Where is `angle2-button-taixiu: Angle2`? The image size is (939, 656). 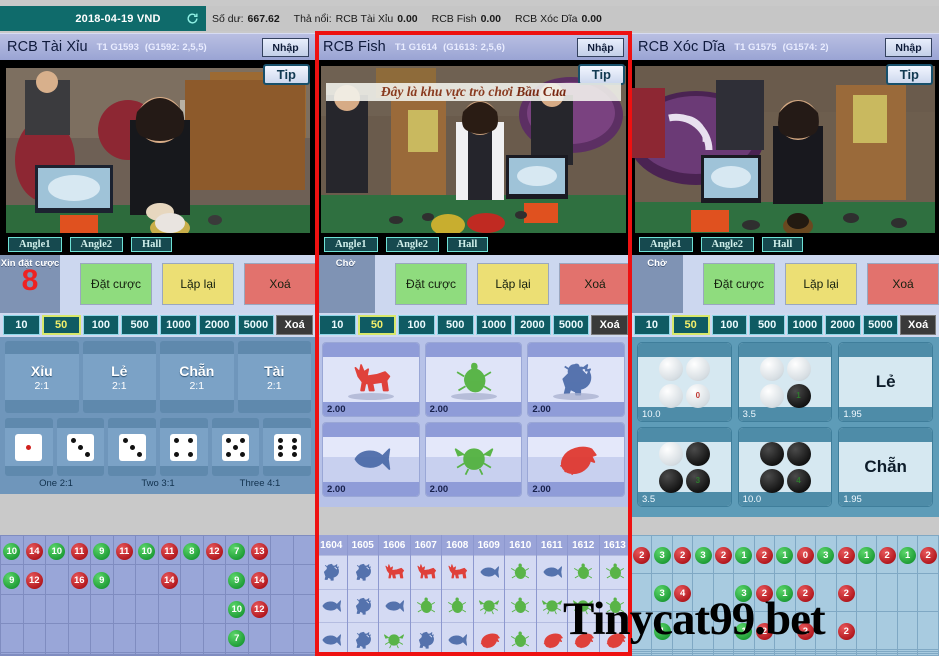 angle2-button-taixiu: Angle2 is located at coordinates (96, 244).